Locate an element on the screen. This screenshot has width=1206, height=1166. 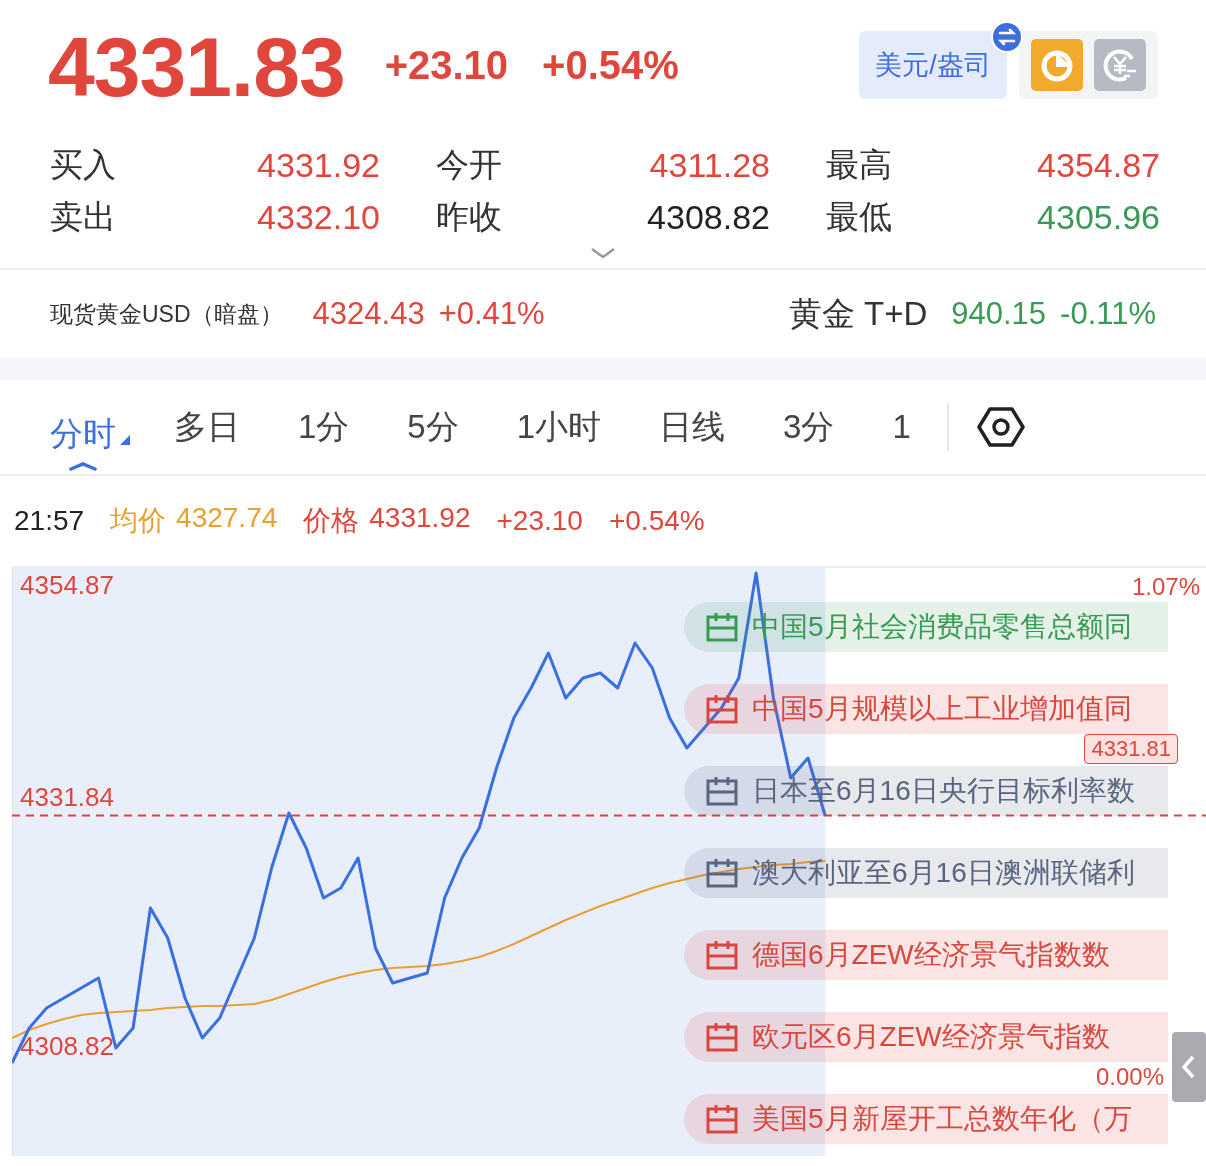
instrument-change: +0.41% is located at coordinates (491, 314).